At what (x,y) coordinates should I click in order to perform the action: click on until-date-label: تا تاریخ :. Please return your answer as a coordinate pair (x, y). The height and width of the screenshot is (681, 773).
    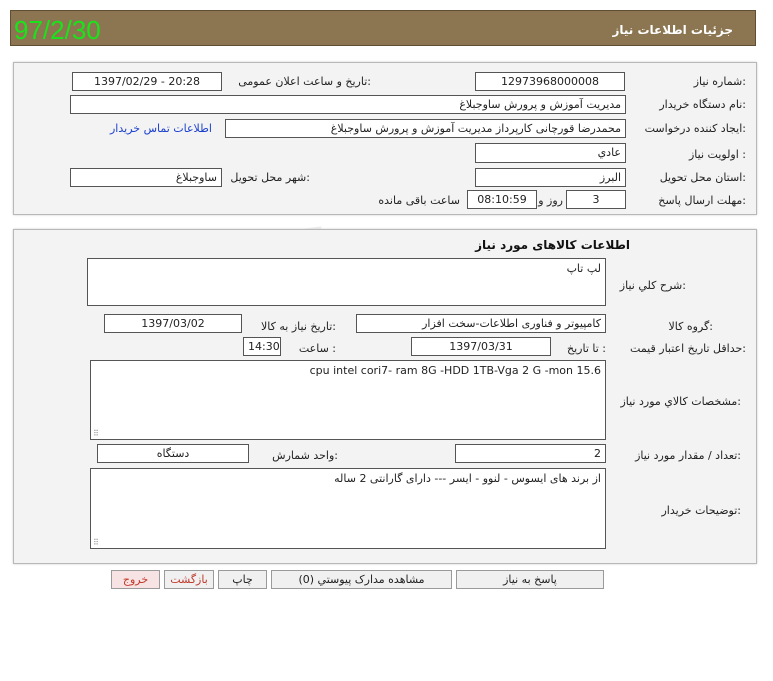
    Looking at the image, I should click on (586, 348).